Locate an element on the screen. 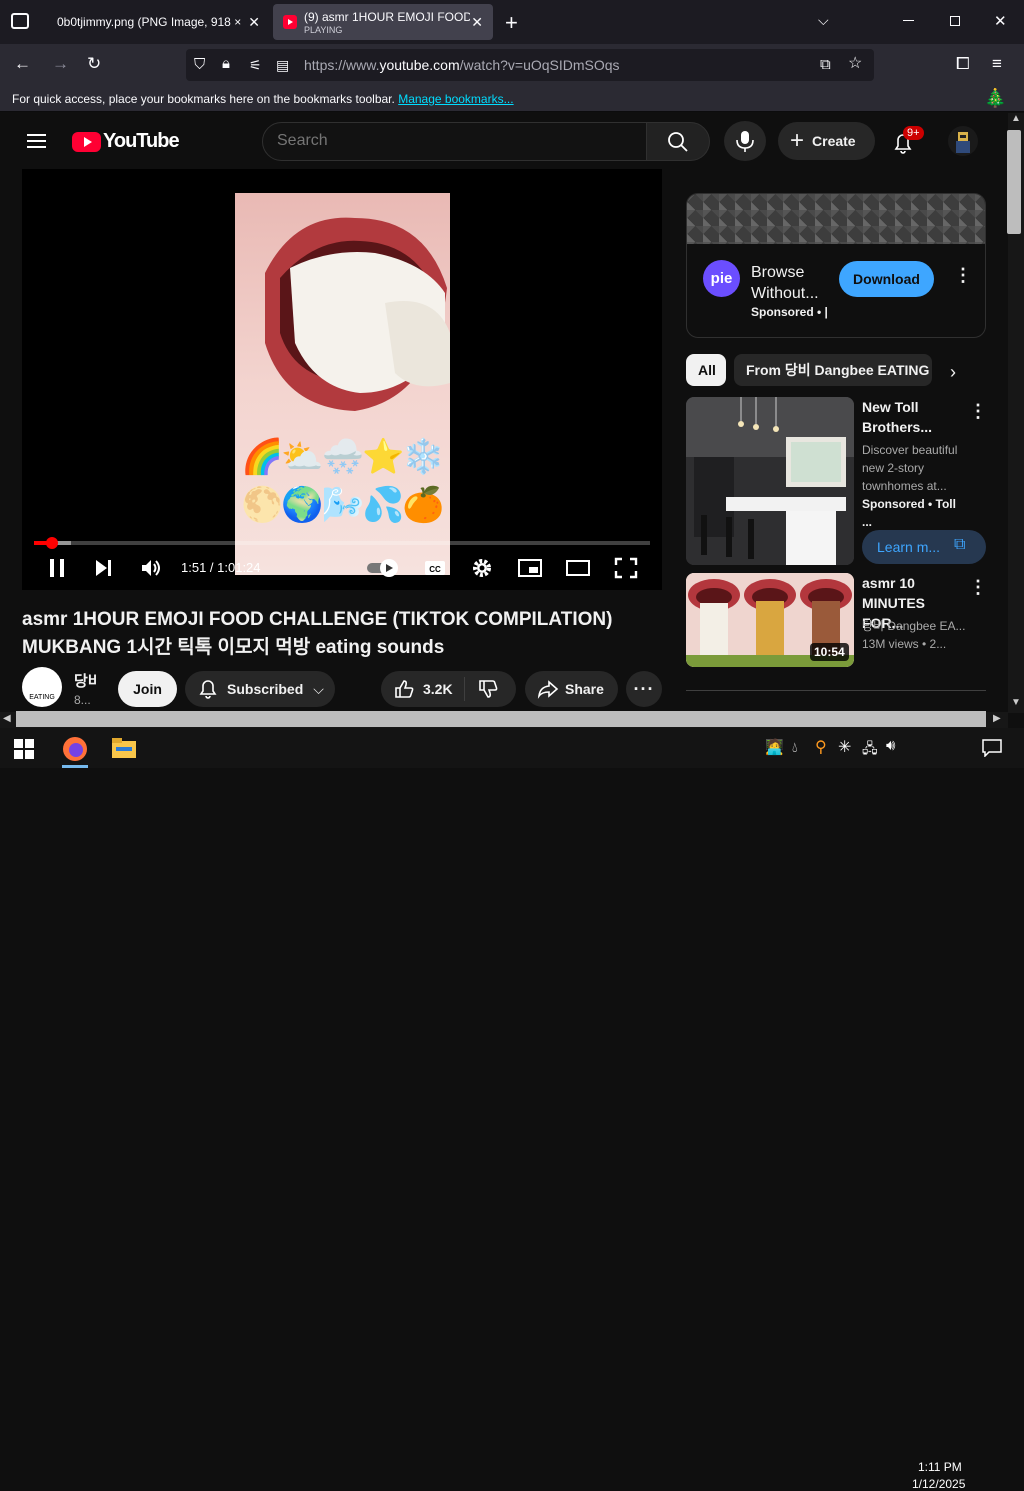  search-icon is located at coordinates (678, 142).